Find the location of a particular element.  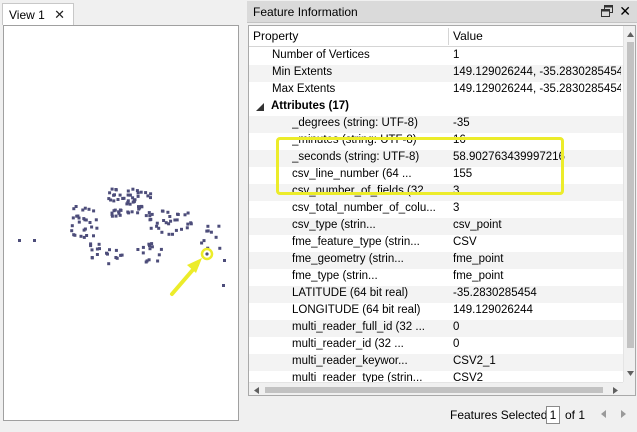

attributes-section-row: Attributes (17) is located at coordinates (436, 107).